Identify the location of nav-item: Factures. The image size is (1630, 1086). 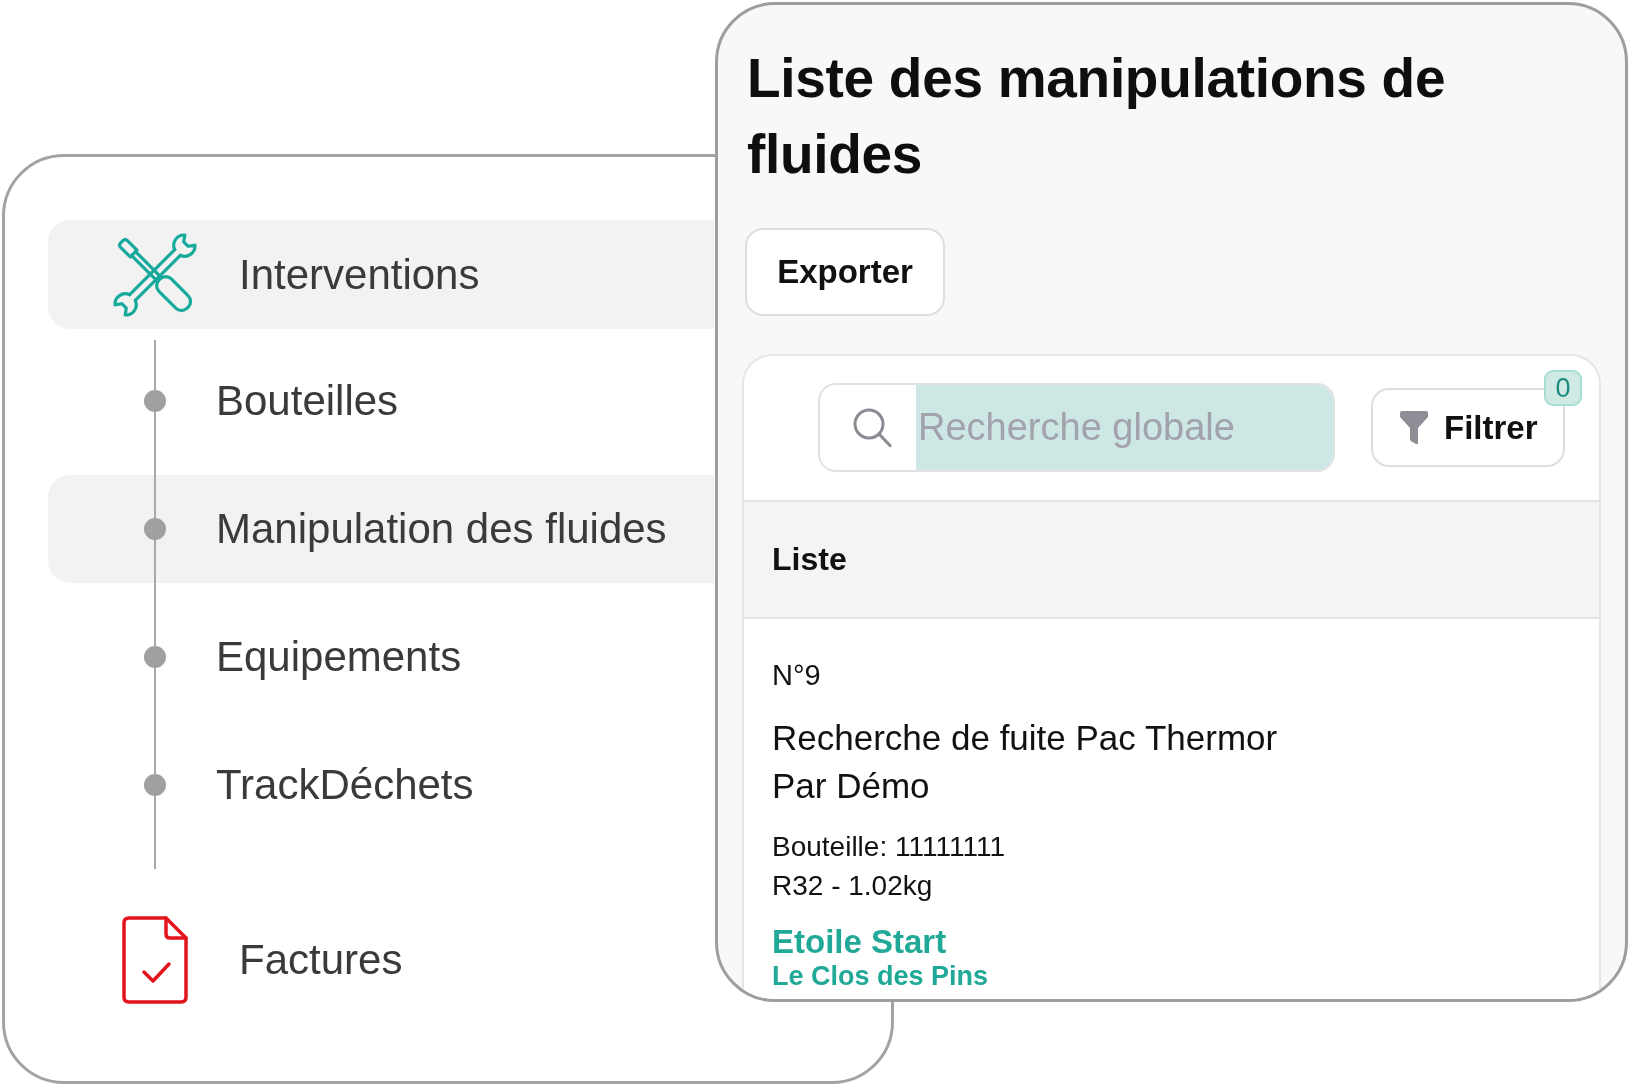
(381, 959).